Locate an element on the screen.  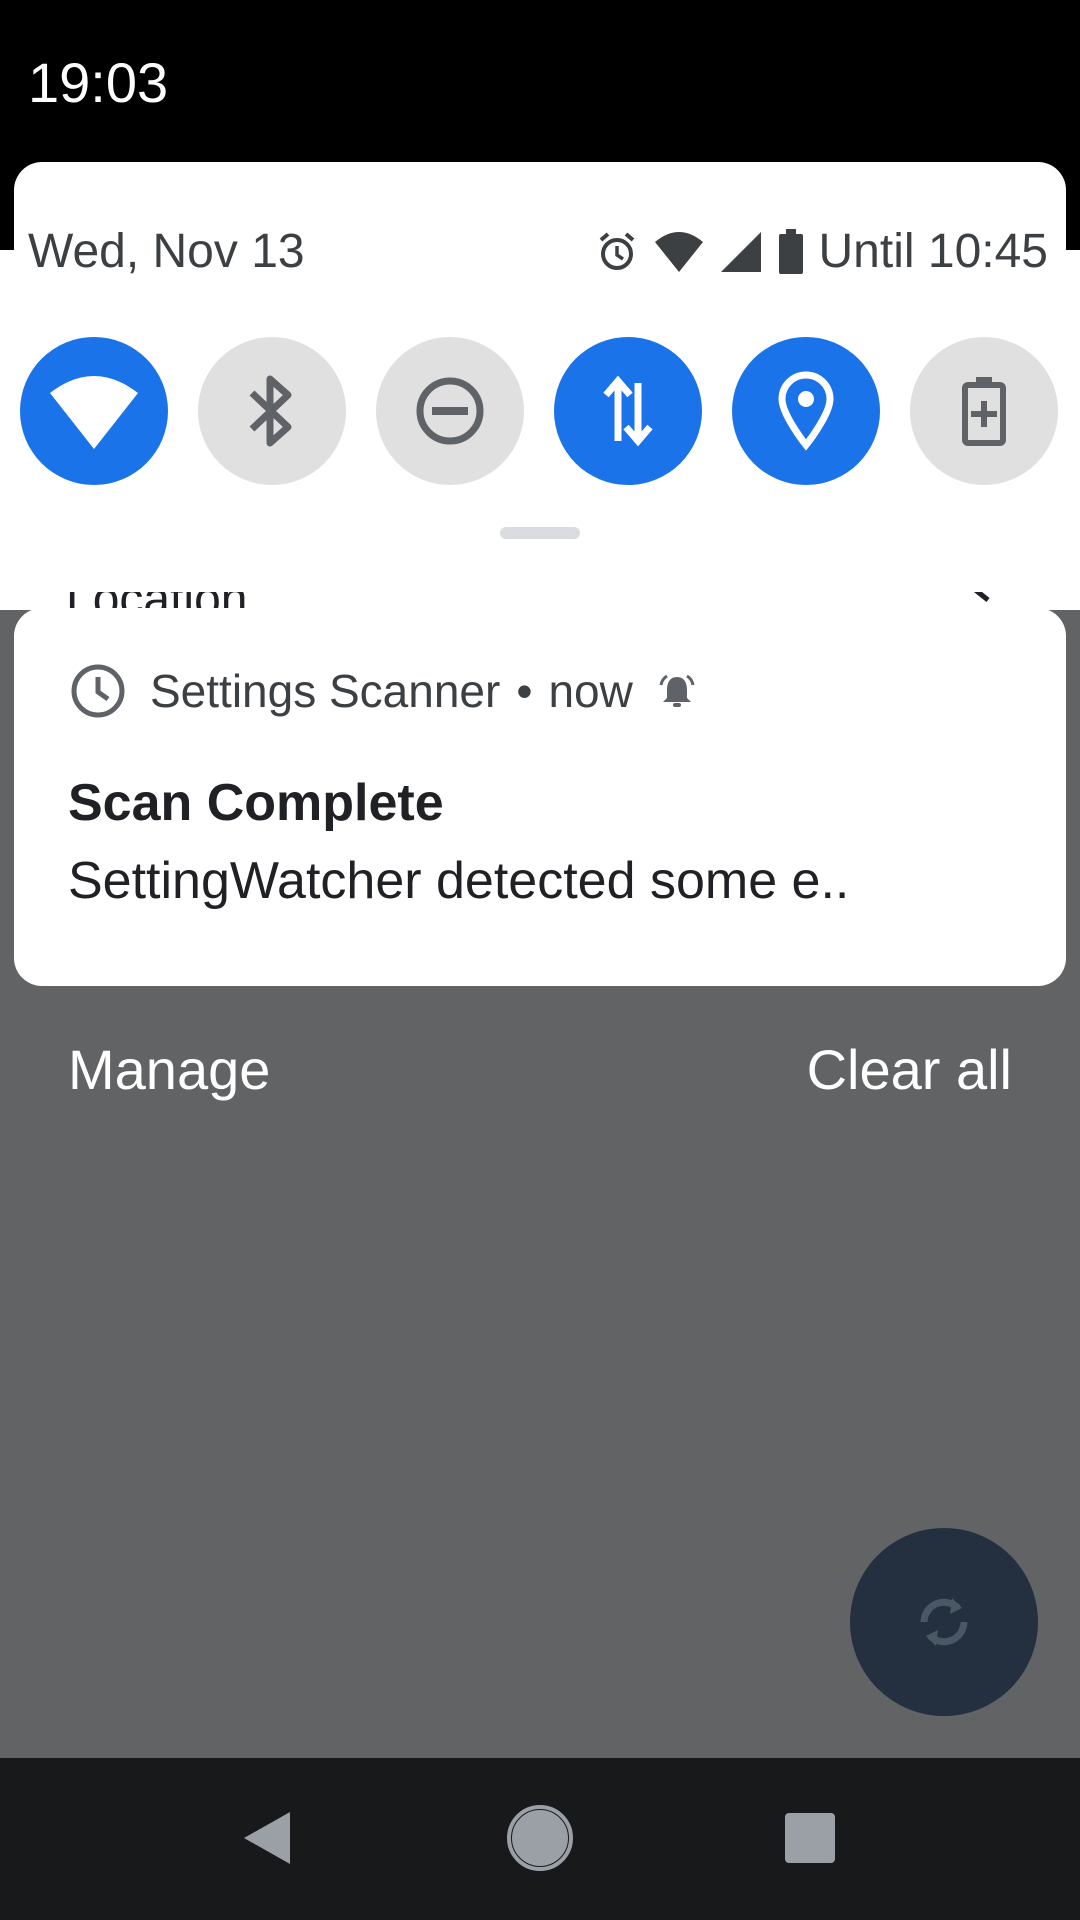
alarm-icon is located at coordinates (616, 251).